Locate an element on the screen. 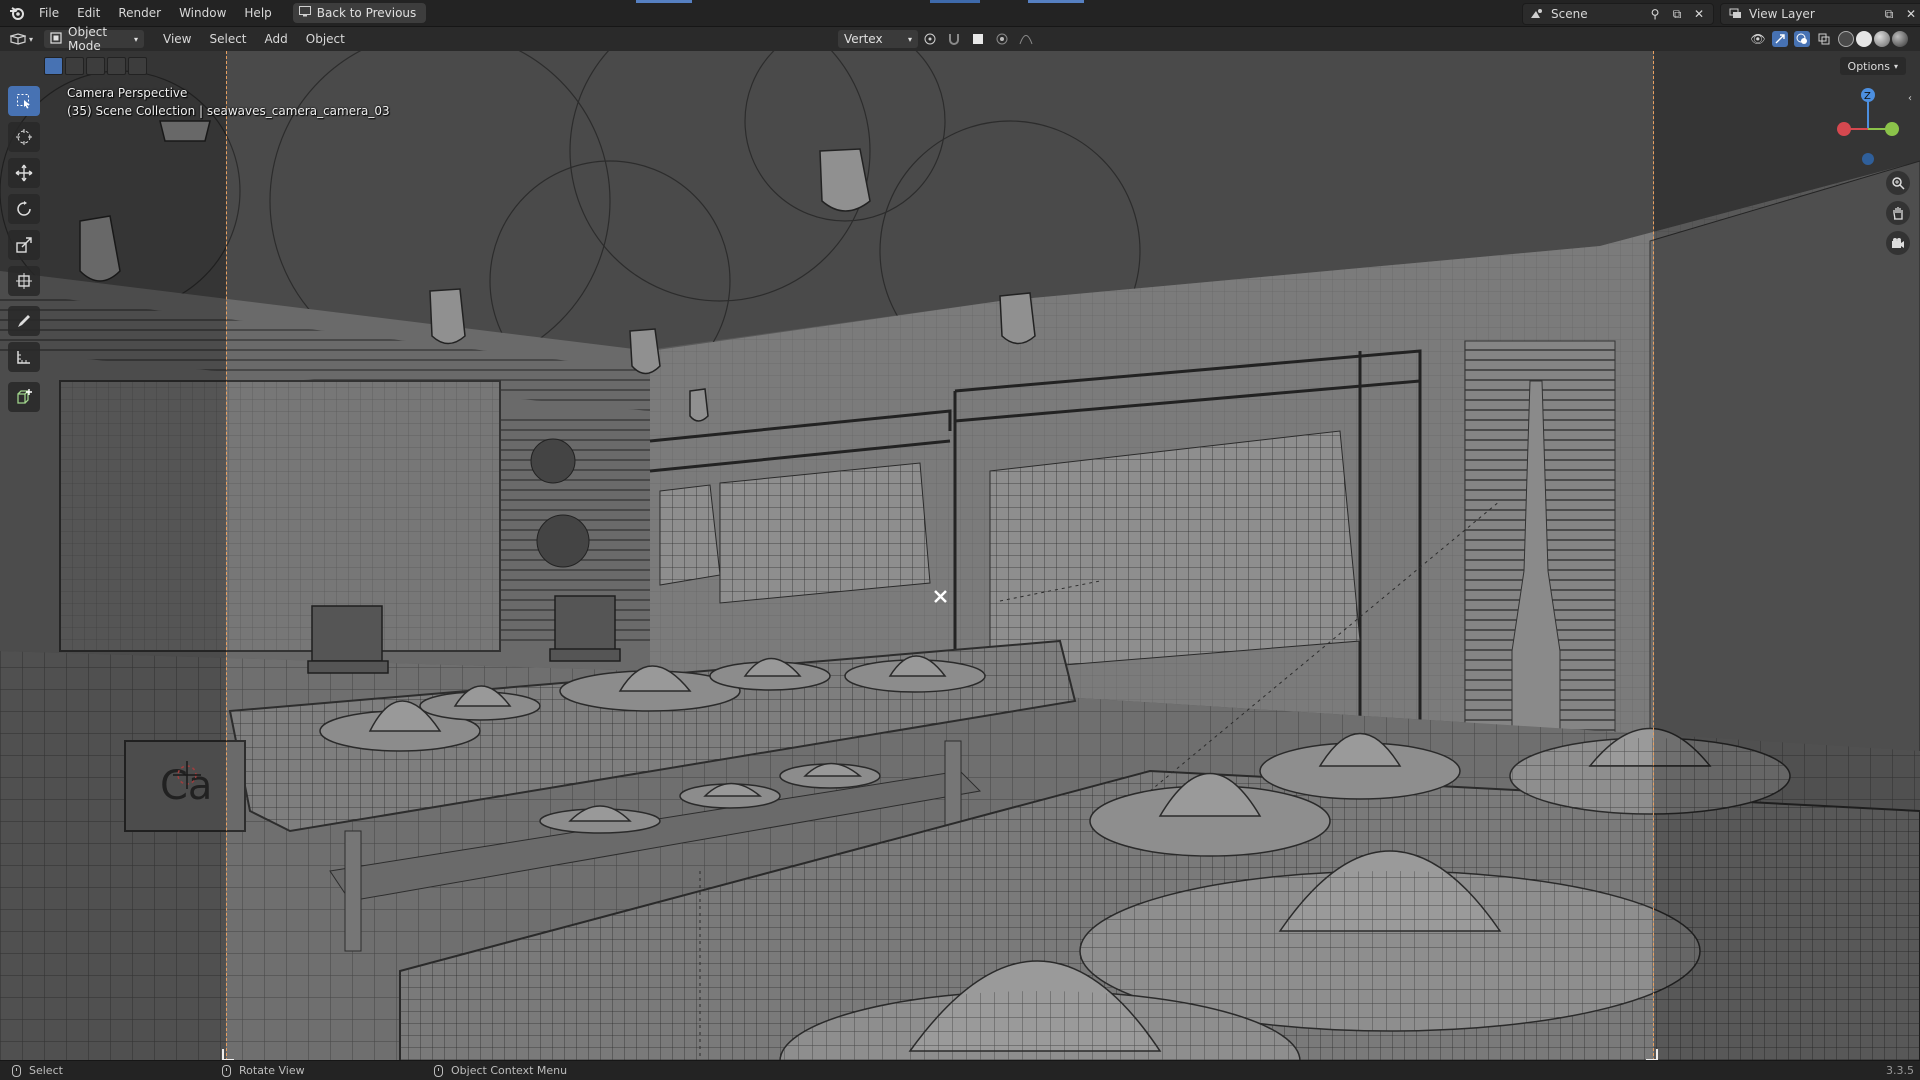  camera-view-icon is located at coordinates (1898, 243).